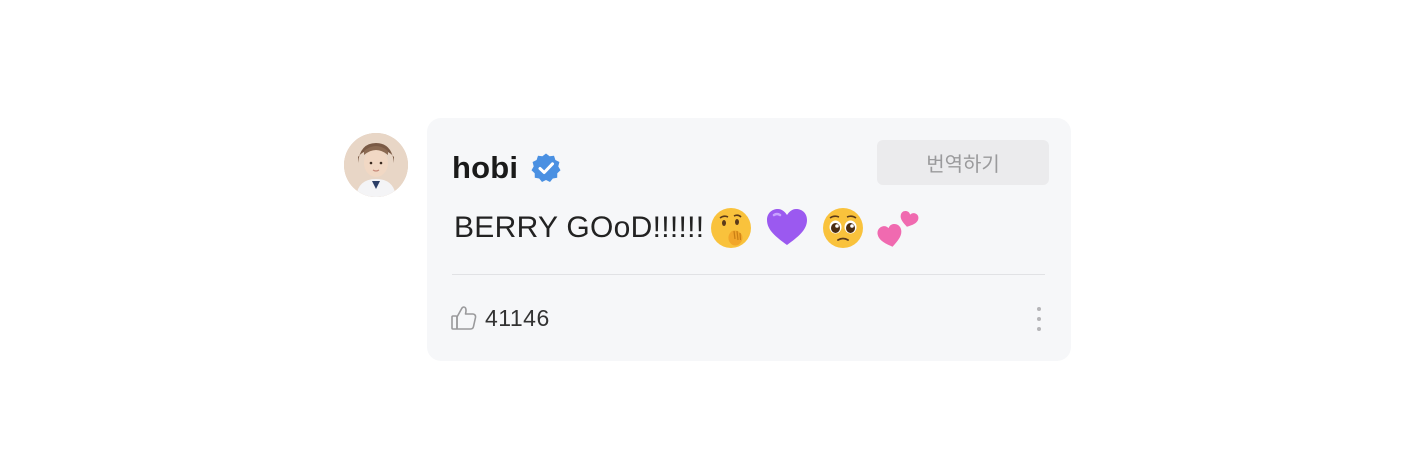 The width and height of the screenshot is (1404, 468). What do you see at coordinates (1039, 319) in the screenshot?
I see `more-vertical-icon` at bounding box center [1039, 319].